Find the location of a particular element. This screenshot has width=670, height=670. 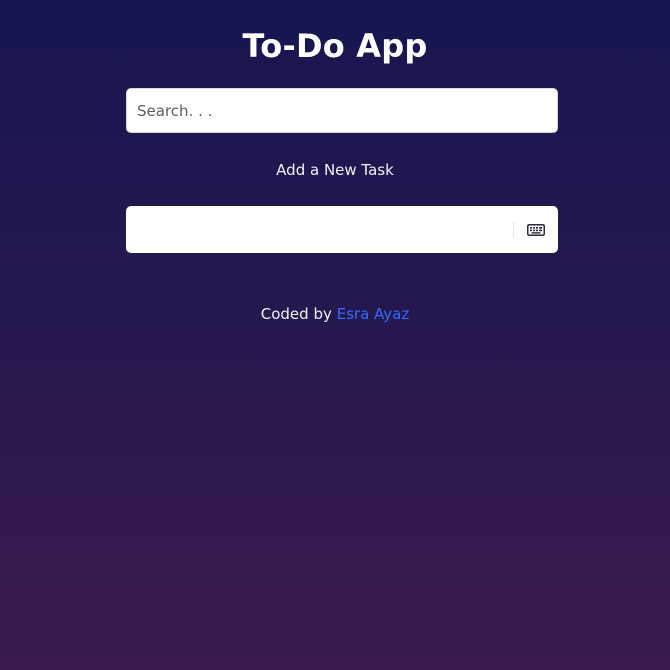

footer-credit: Coded by Esra Ayaz is located at coordinates (335, 314).